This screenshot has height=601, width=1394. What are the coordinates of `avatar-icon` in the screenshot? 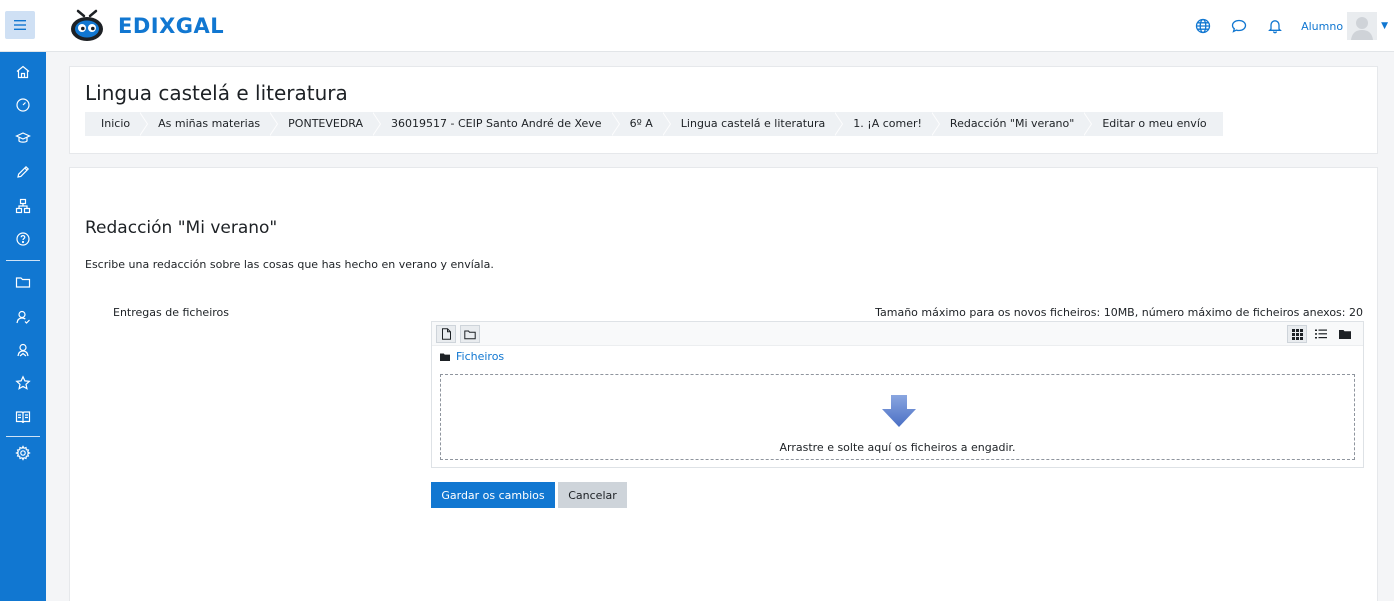 It's located at (1362, 26).